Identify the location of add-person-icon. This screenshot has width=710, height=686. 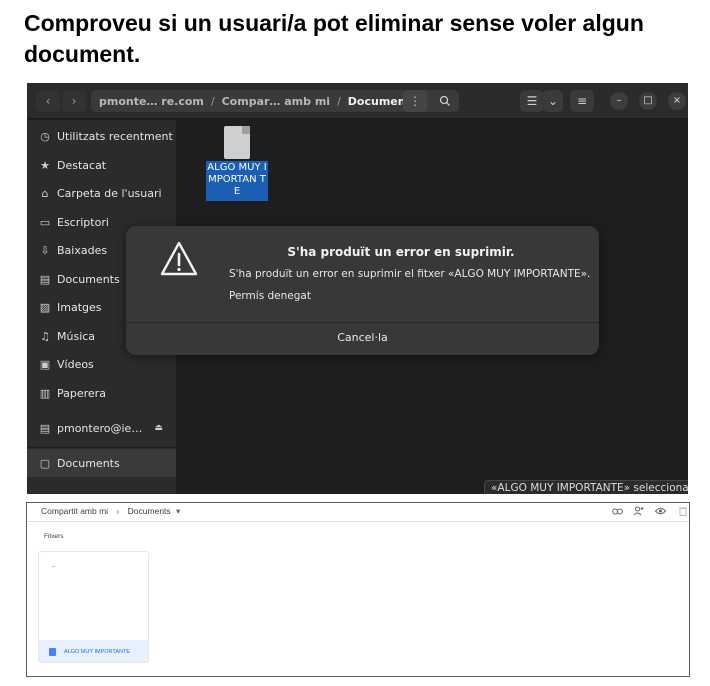
(638, 511).